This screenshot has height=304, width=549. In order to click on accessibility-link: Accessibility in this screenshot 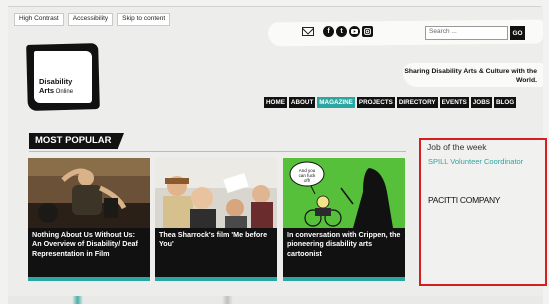, I will do `click(90, 19)`.